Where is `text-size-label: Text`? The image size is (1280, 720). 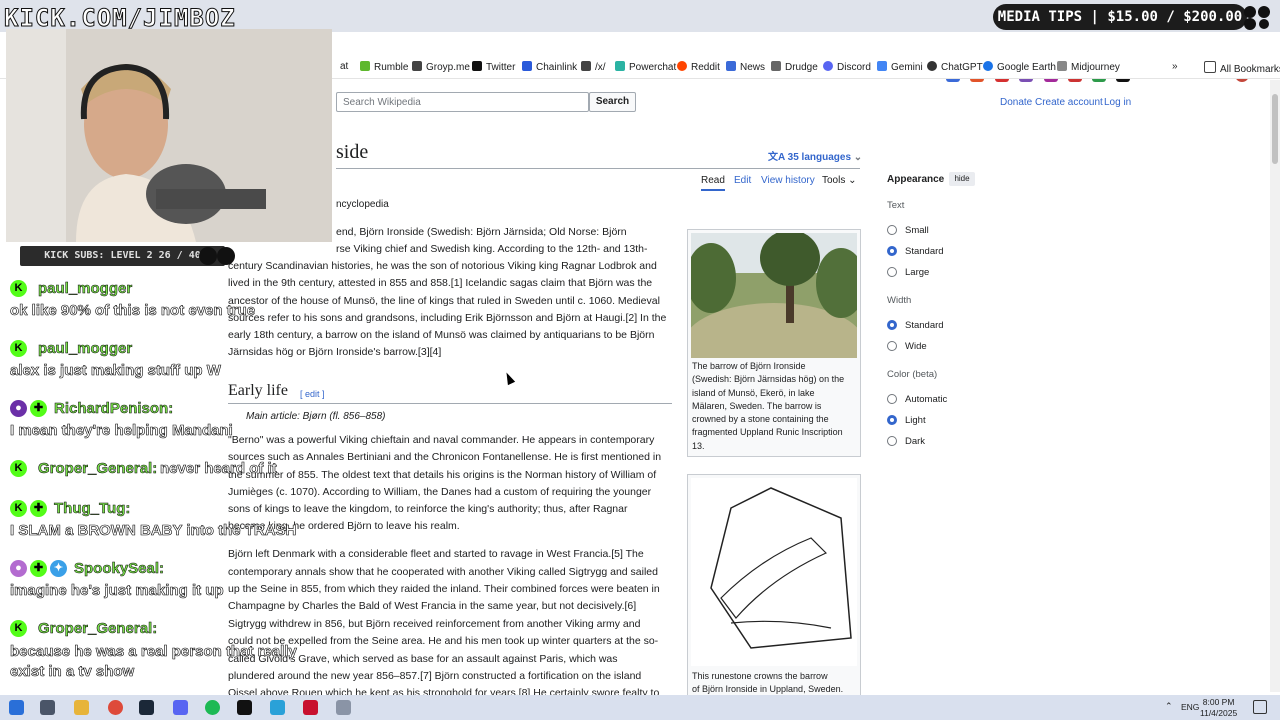
text-size-label: Text is located at coordinates (896, 205).